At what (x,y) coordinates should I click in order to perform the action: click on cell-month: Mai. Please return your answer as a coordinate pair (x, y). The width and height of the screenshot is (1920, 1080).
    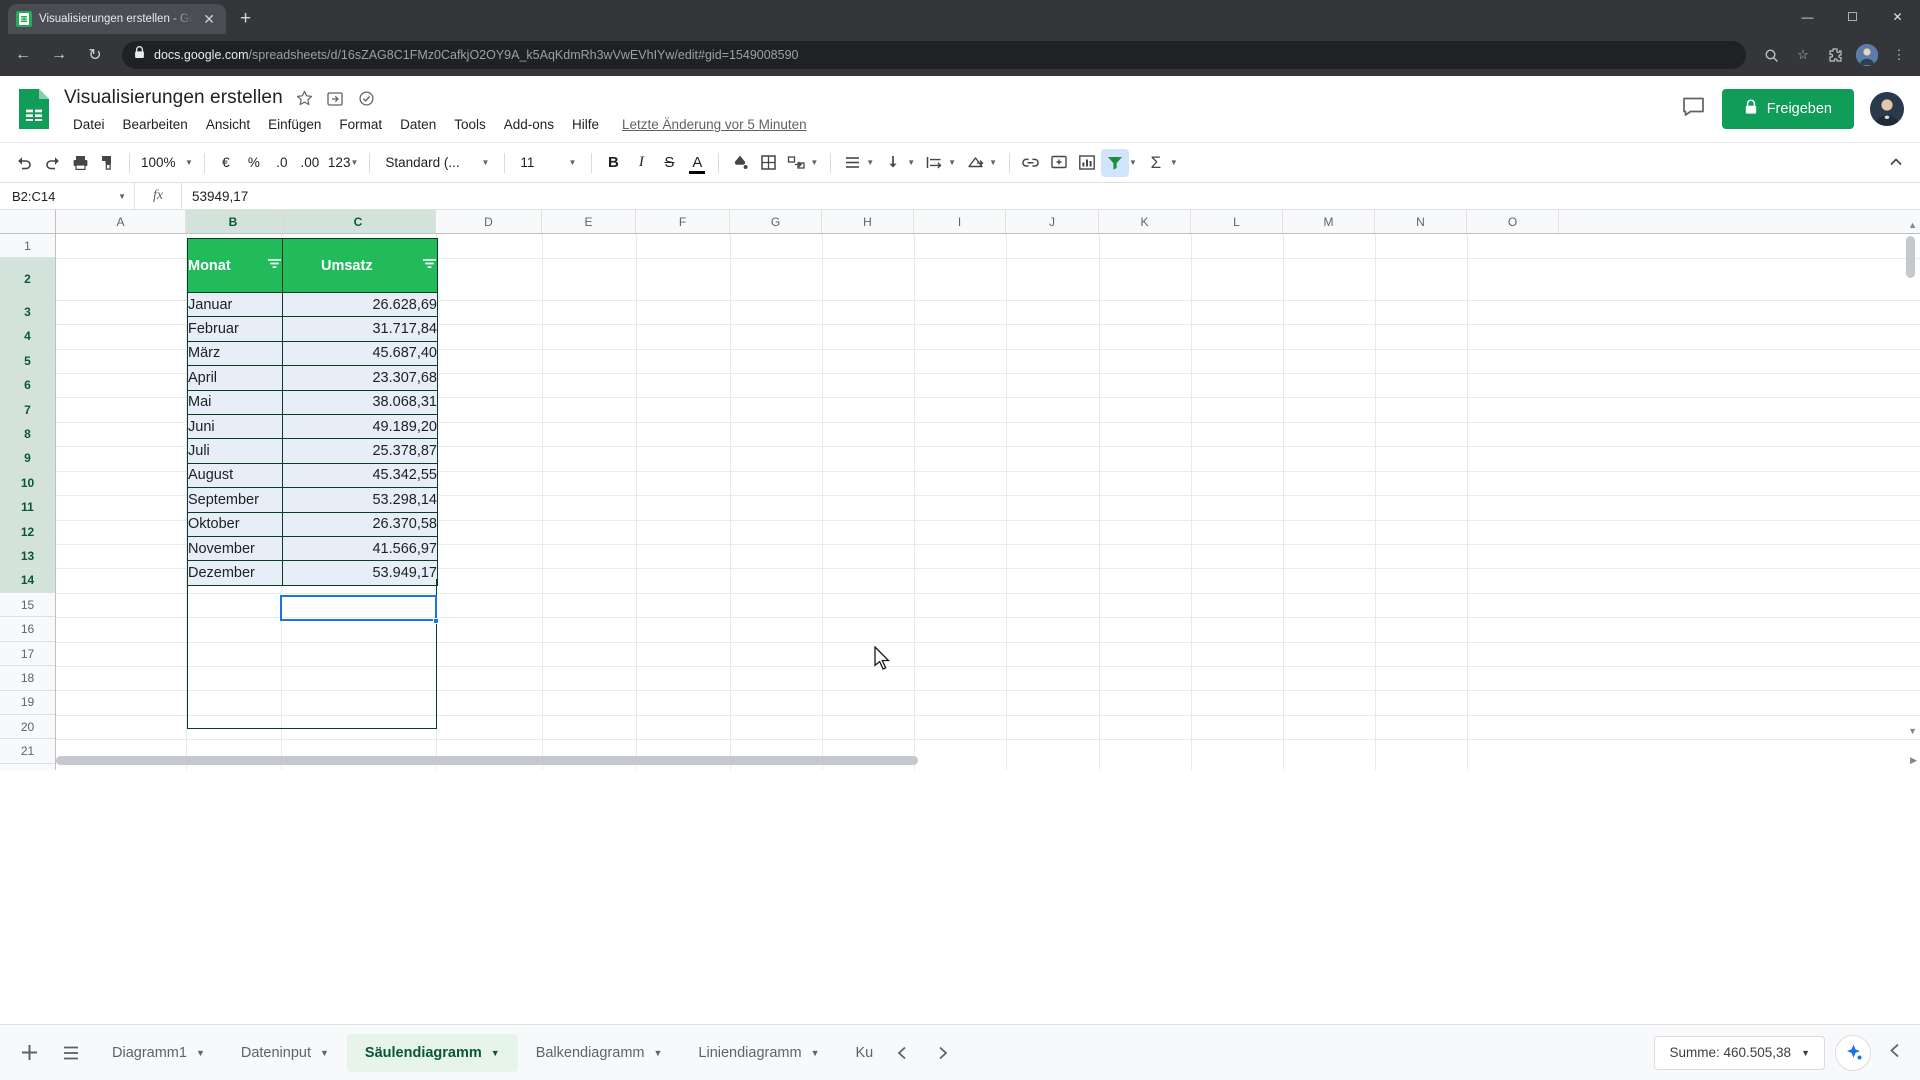
    Looking at the image, I should click on (235, 402).